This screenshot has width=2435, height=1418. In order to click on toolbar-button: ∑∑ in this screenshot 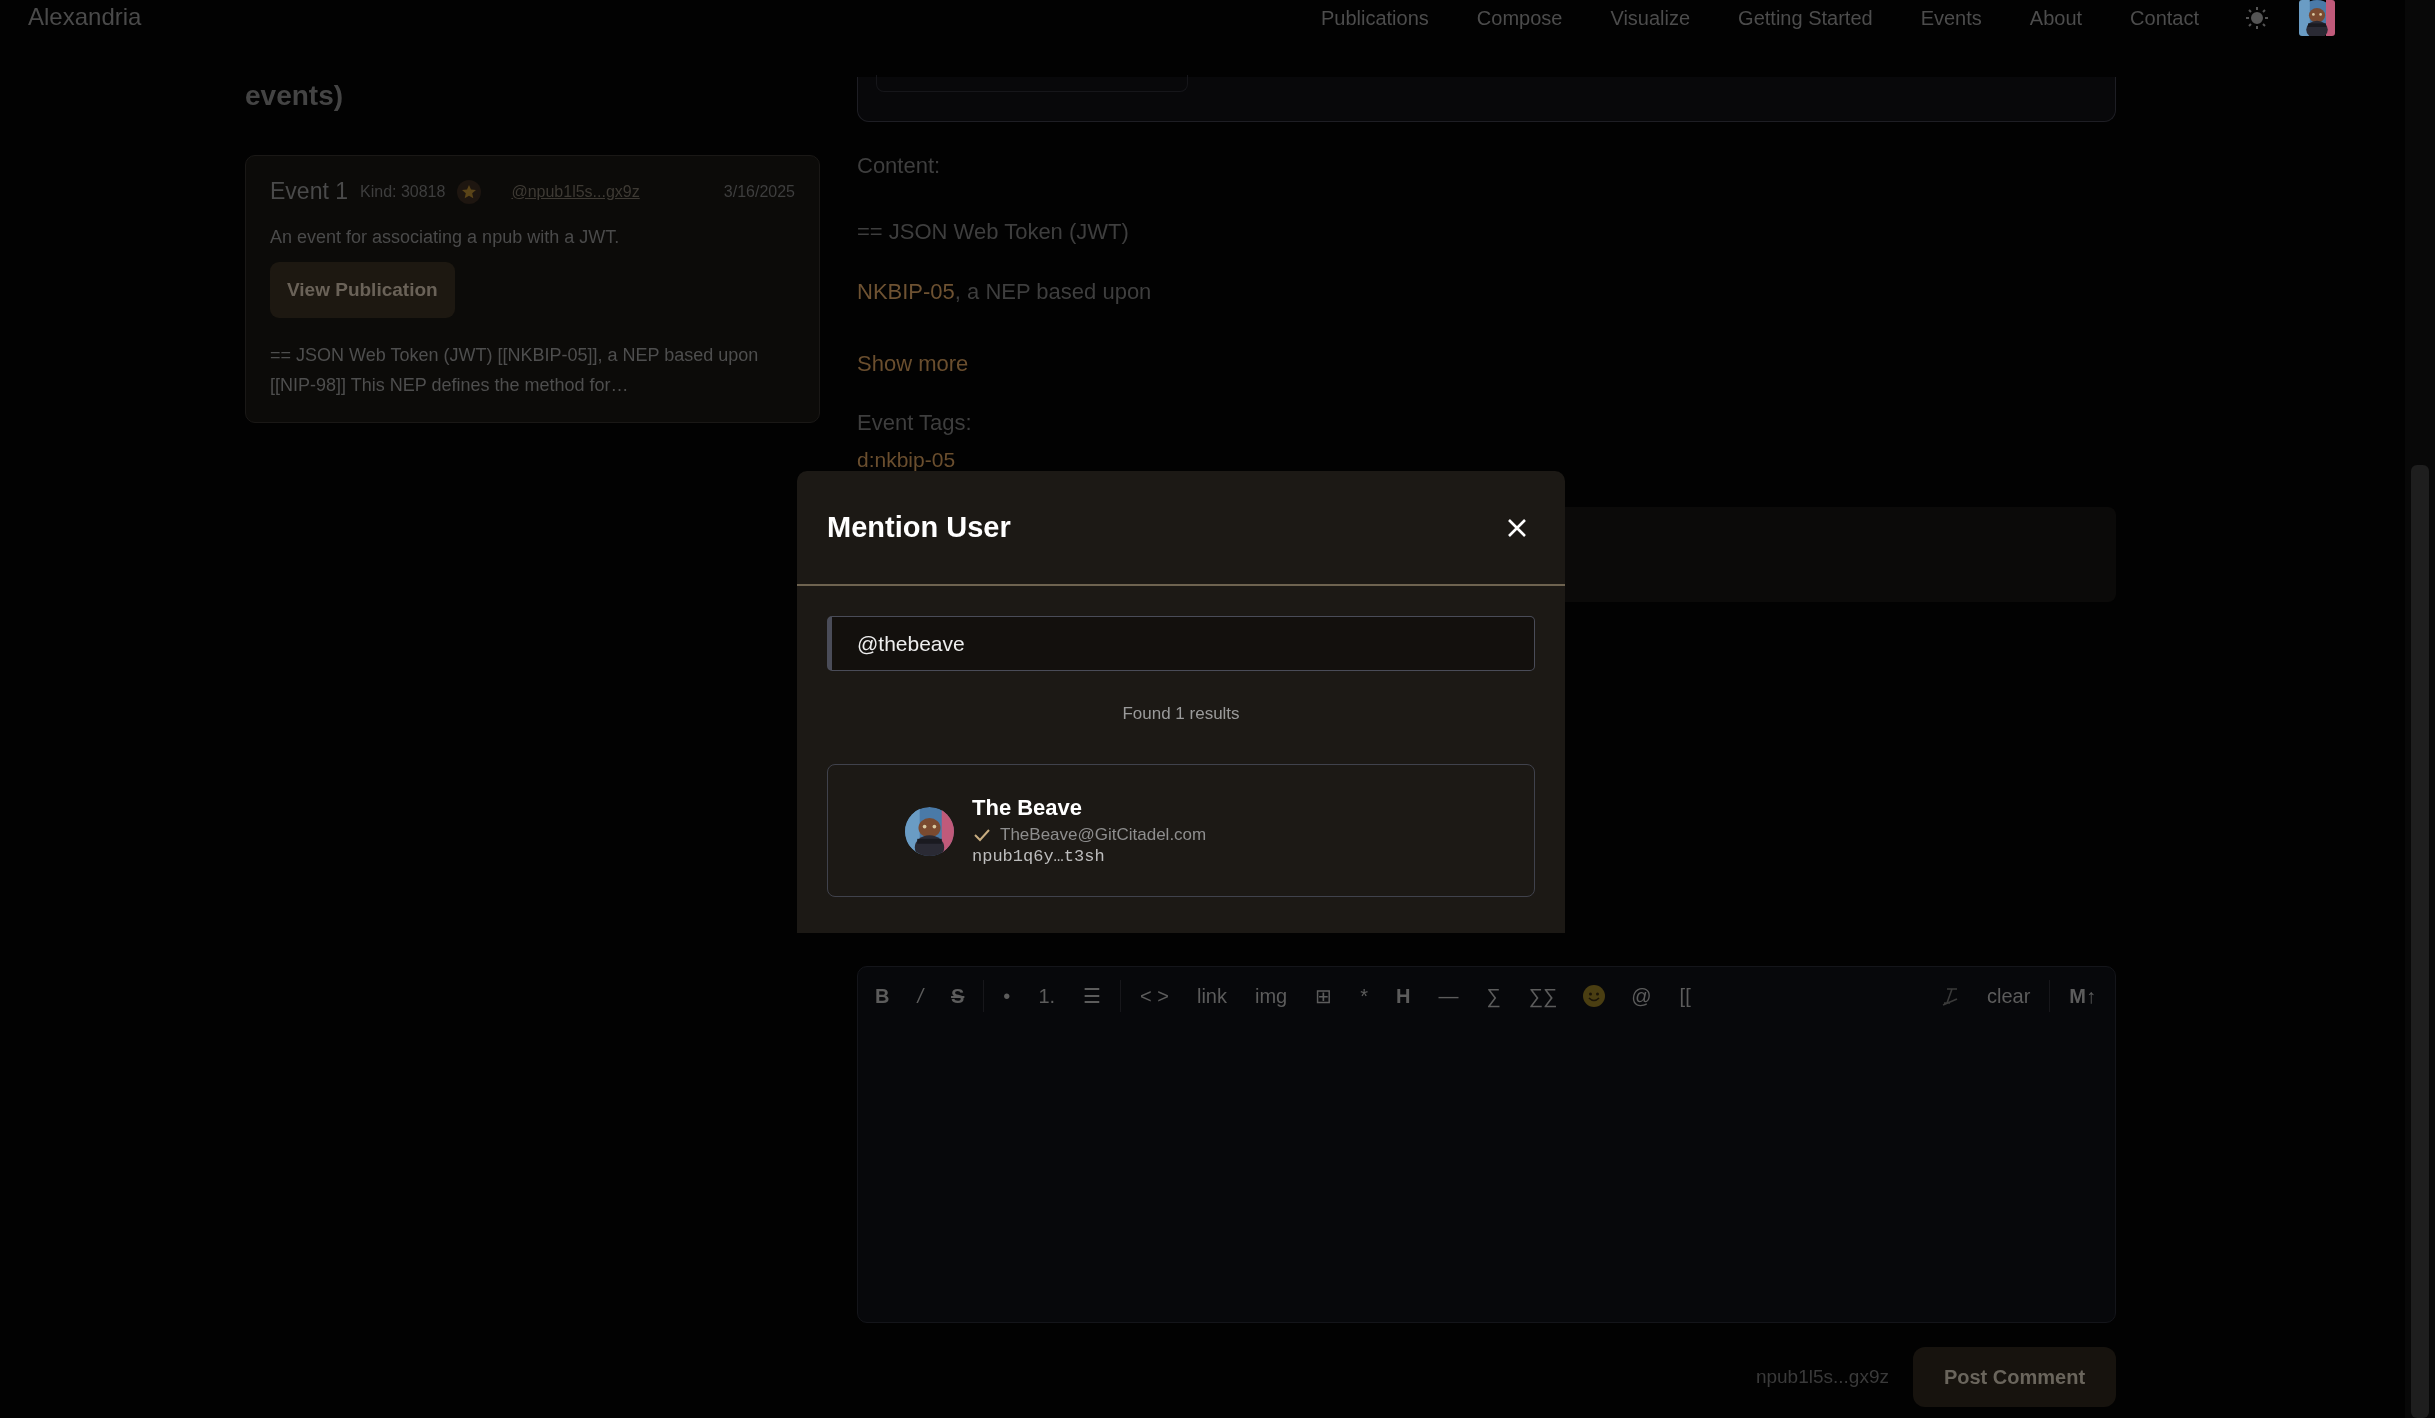, I will do `click(1543, 996)`.